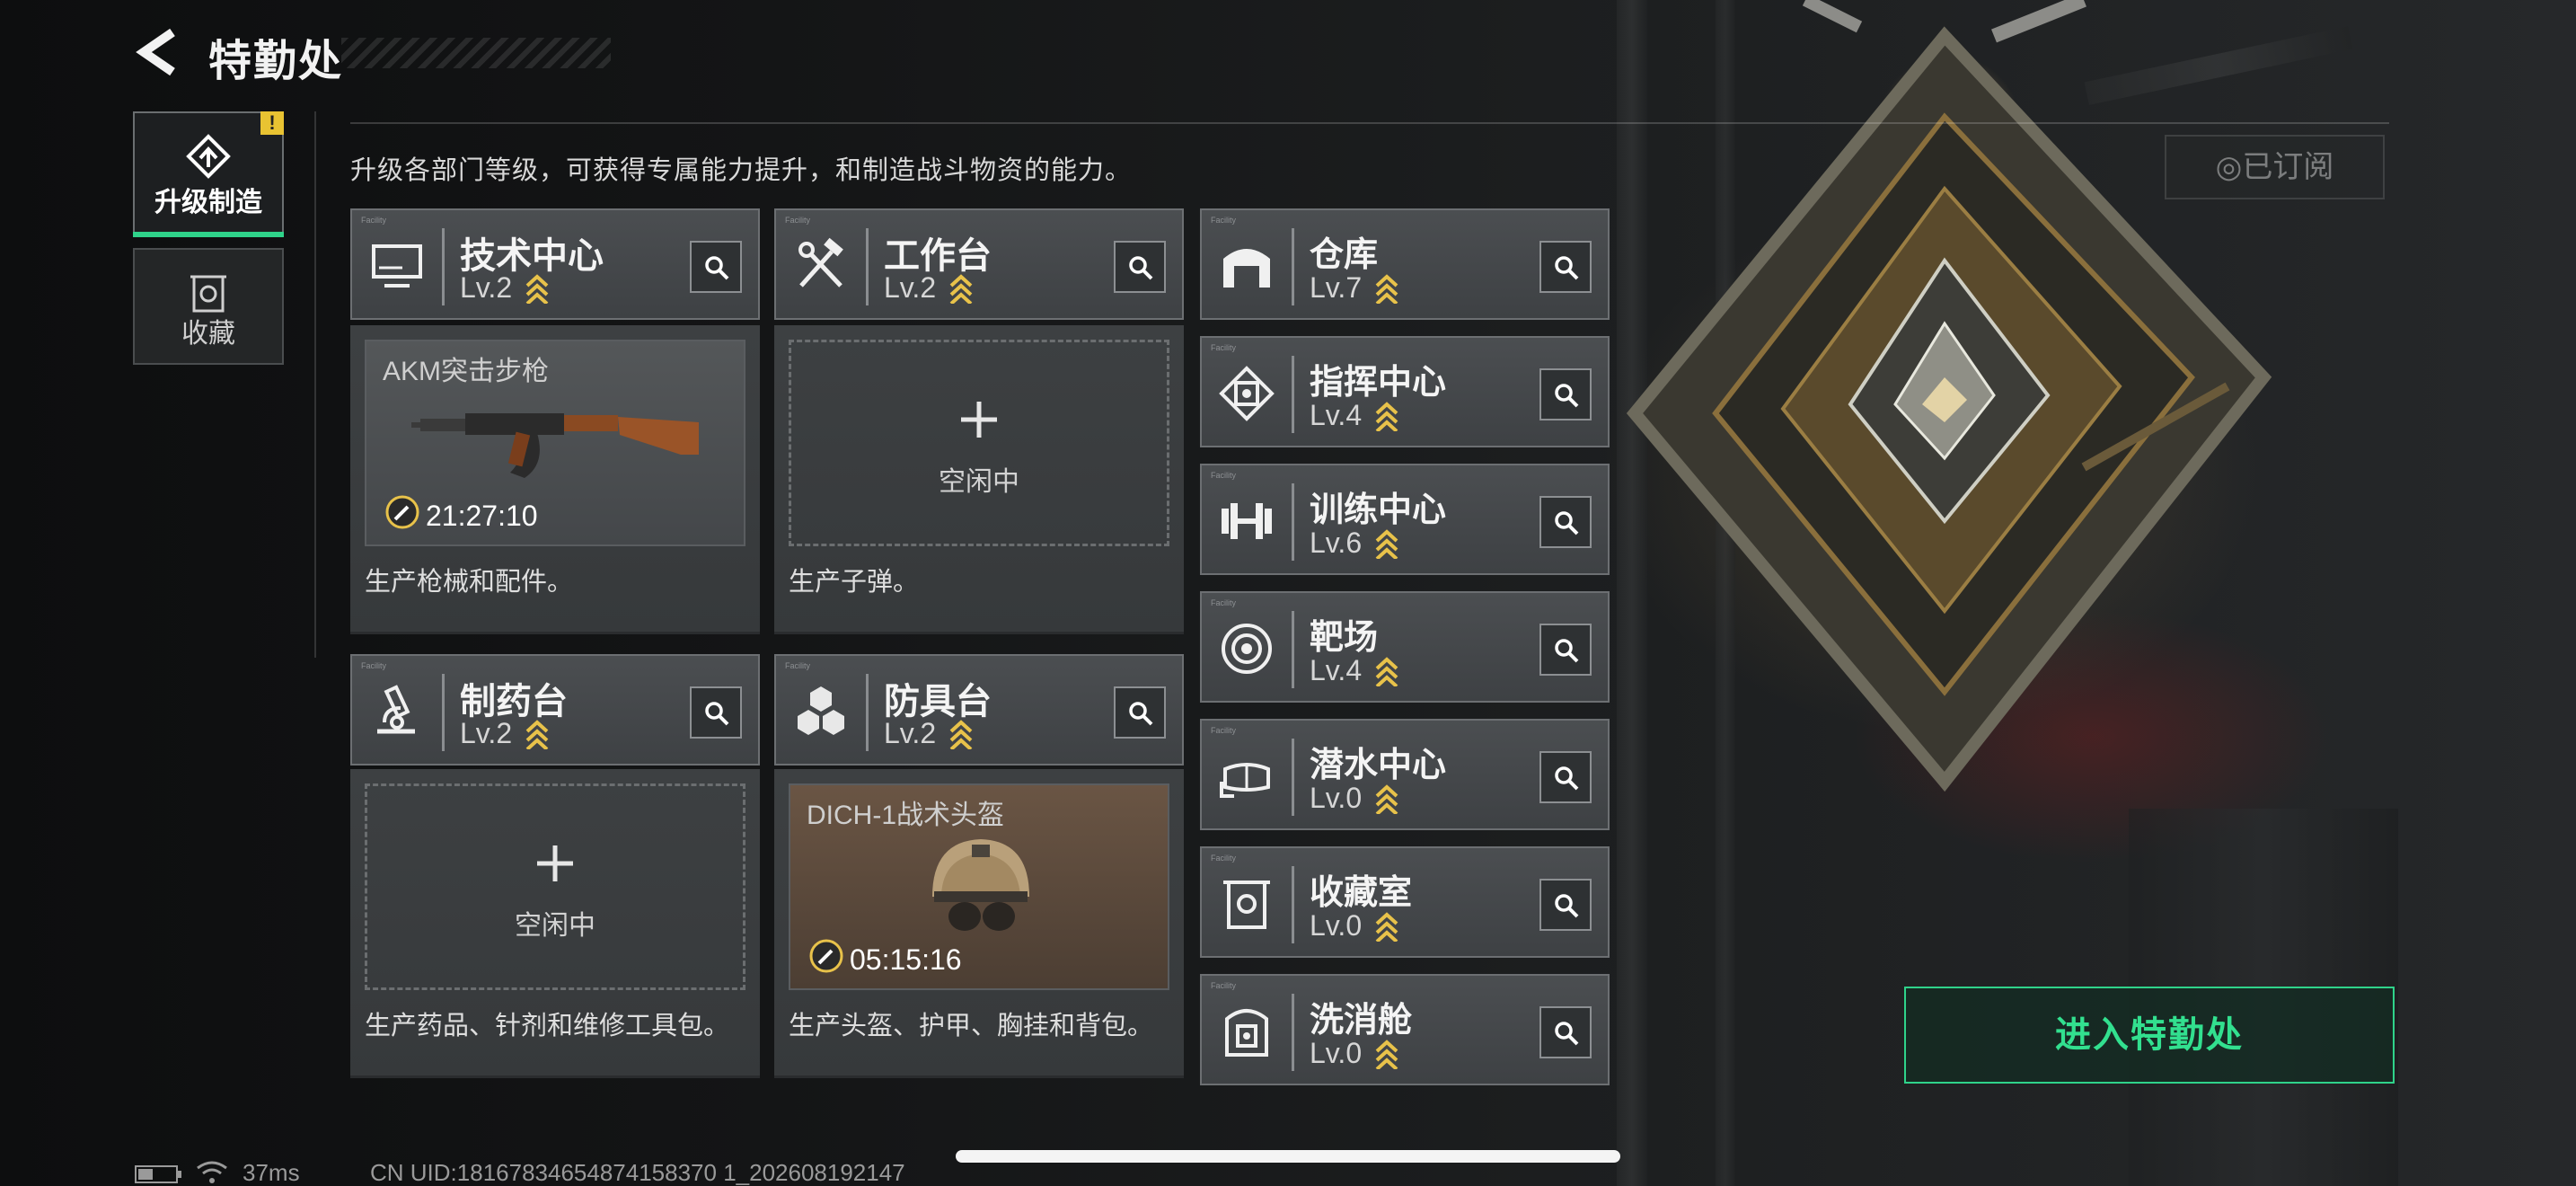 Image resolution: width=2576 pixels, height=1186 pixels. I want to click on hexagons-icon, so click(821, 710).